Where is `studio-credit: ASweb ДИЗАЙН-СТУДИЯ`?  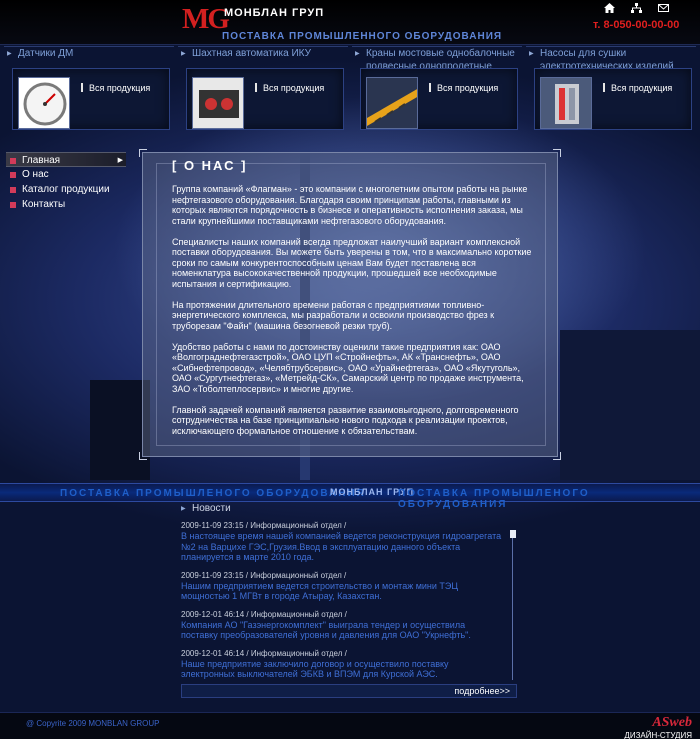 studio-credit: ASweb ДИЗАЙН-СТУДИЯ is located at coordinates (652, 727).